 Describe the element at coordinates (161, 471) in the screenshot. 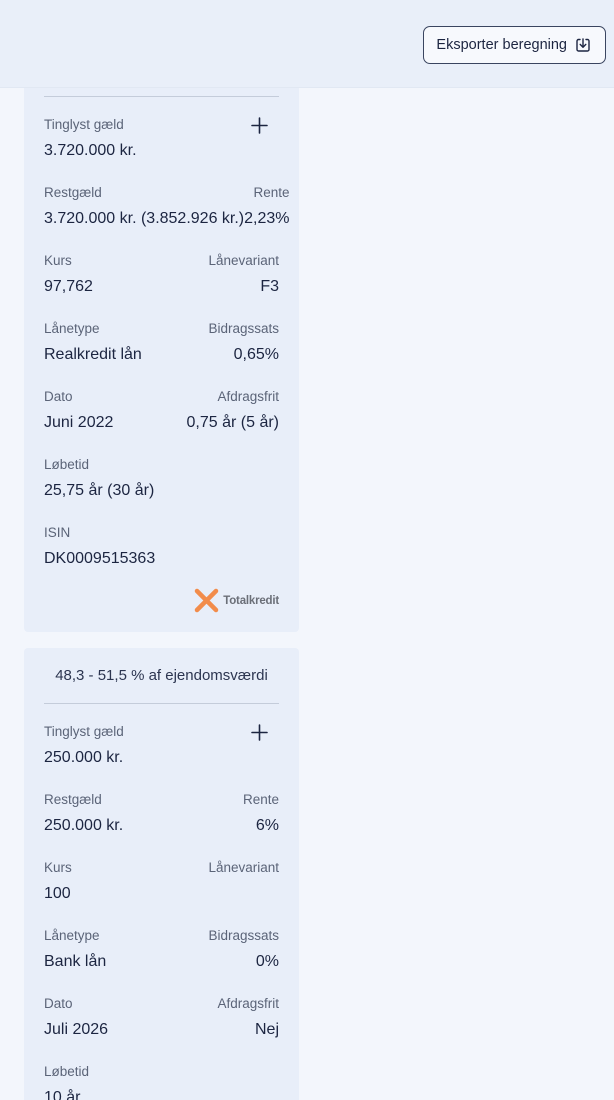

I see `loan-row-loebetid: Løbetid 25,75 år (30 år)` at that location.